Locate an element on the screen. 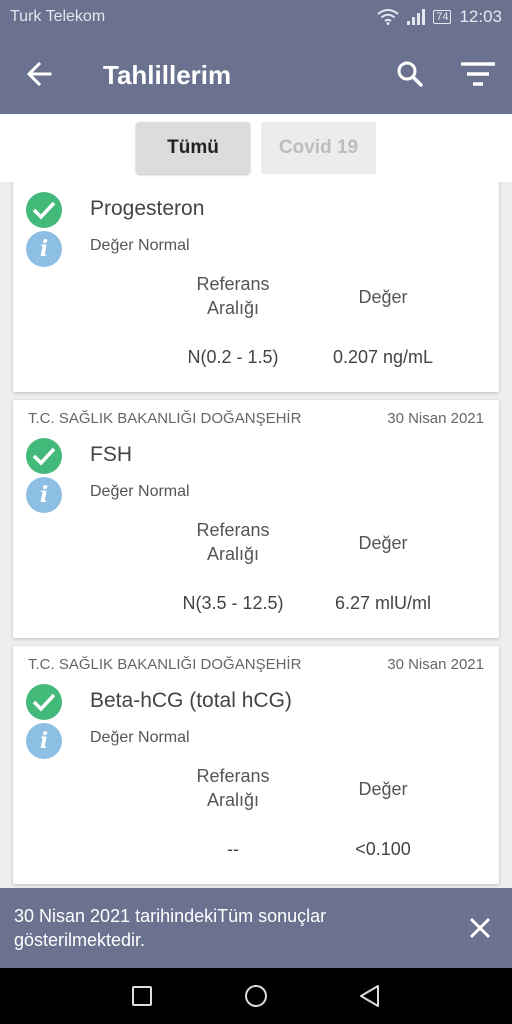 The image size is (512, 1024). app-bar: Tahlillerim is located at coordinates (256, 74).